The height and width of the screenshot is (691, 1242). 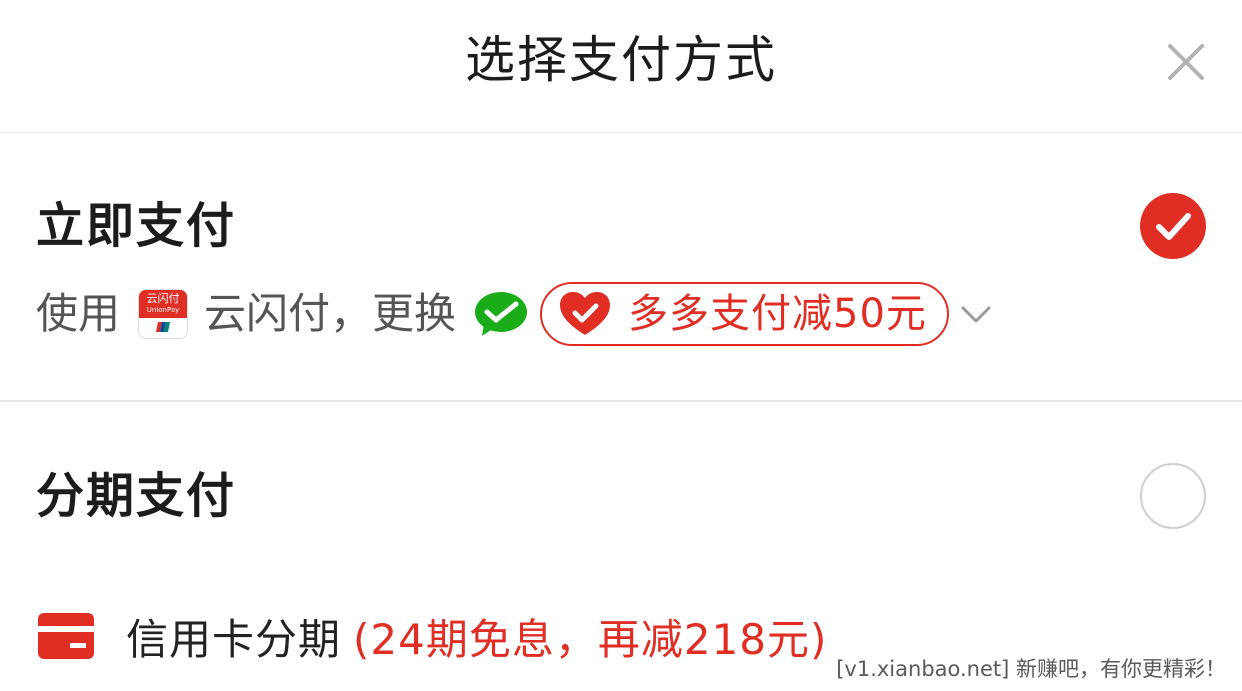 What do you see at coordinates (163, 298) in the screenshot?
I see `unionpay-icon-text: 云闪付` at bounding box center [163, 298].